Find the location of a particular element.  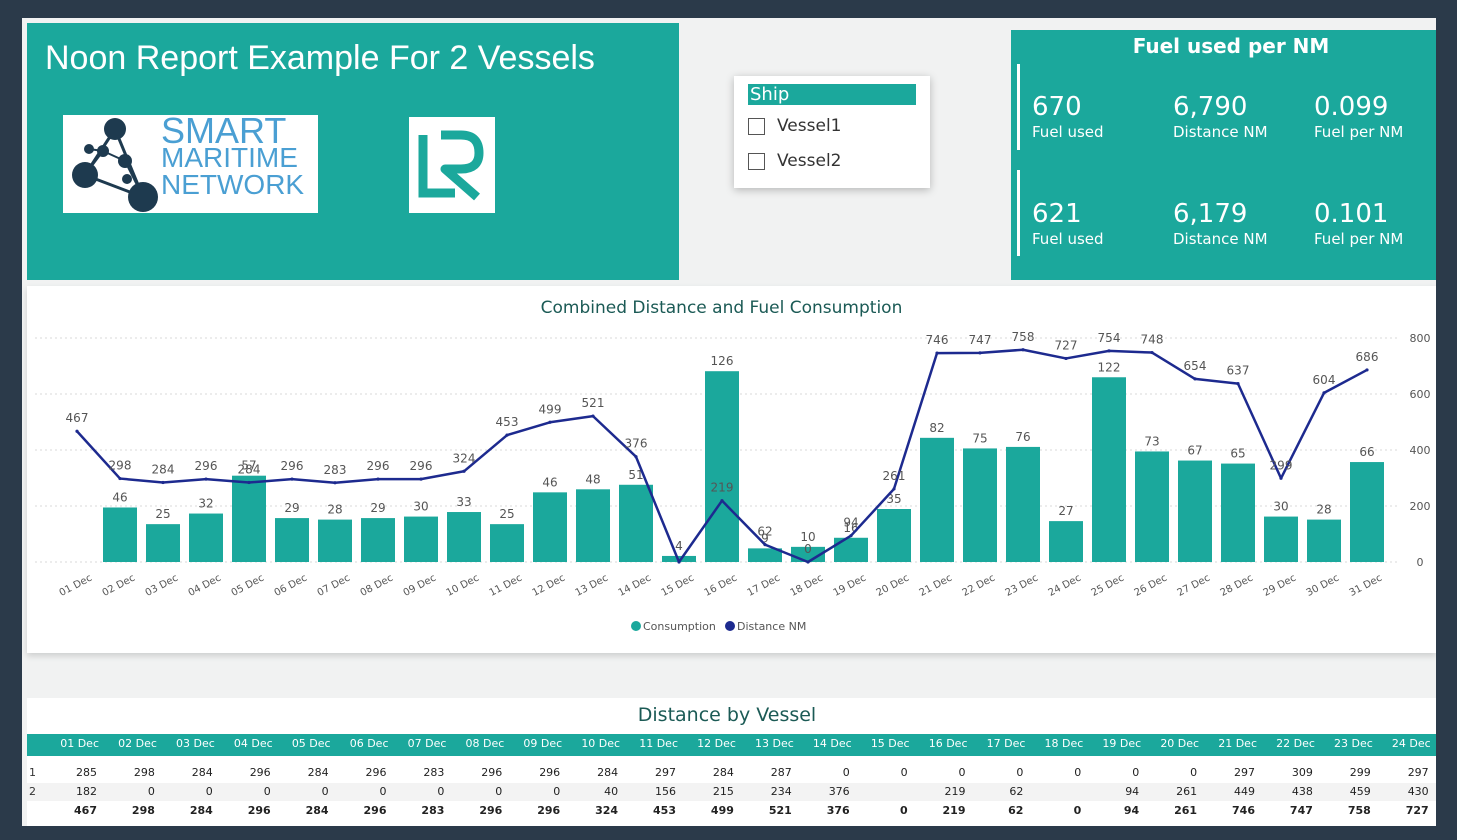

table-column-header: 02 Dec is located at coordinates (128, 743).